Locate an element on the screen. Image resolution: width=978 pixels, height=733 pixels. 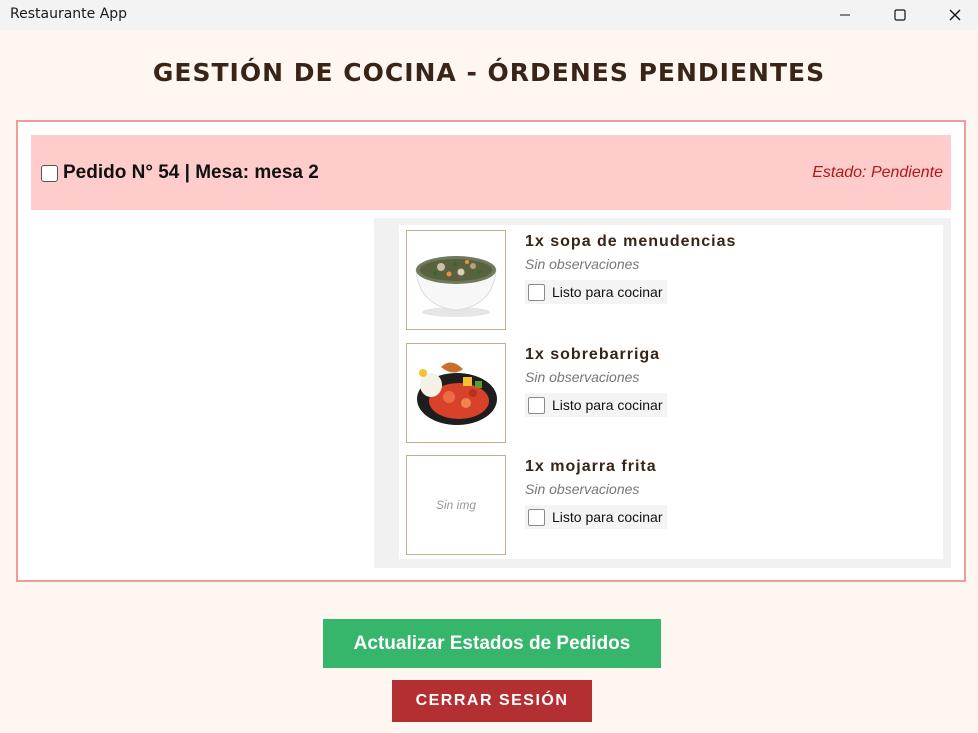
window-title: Restaurante App is located at coordinates (69, 14).